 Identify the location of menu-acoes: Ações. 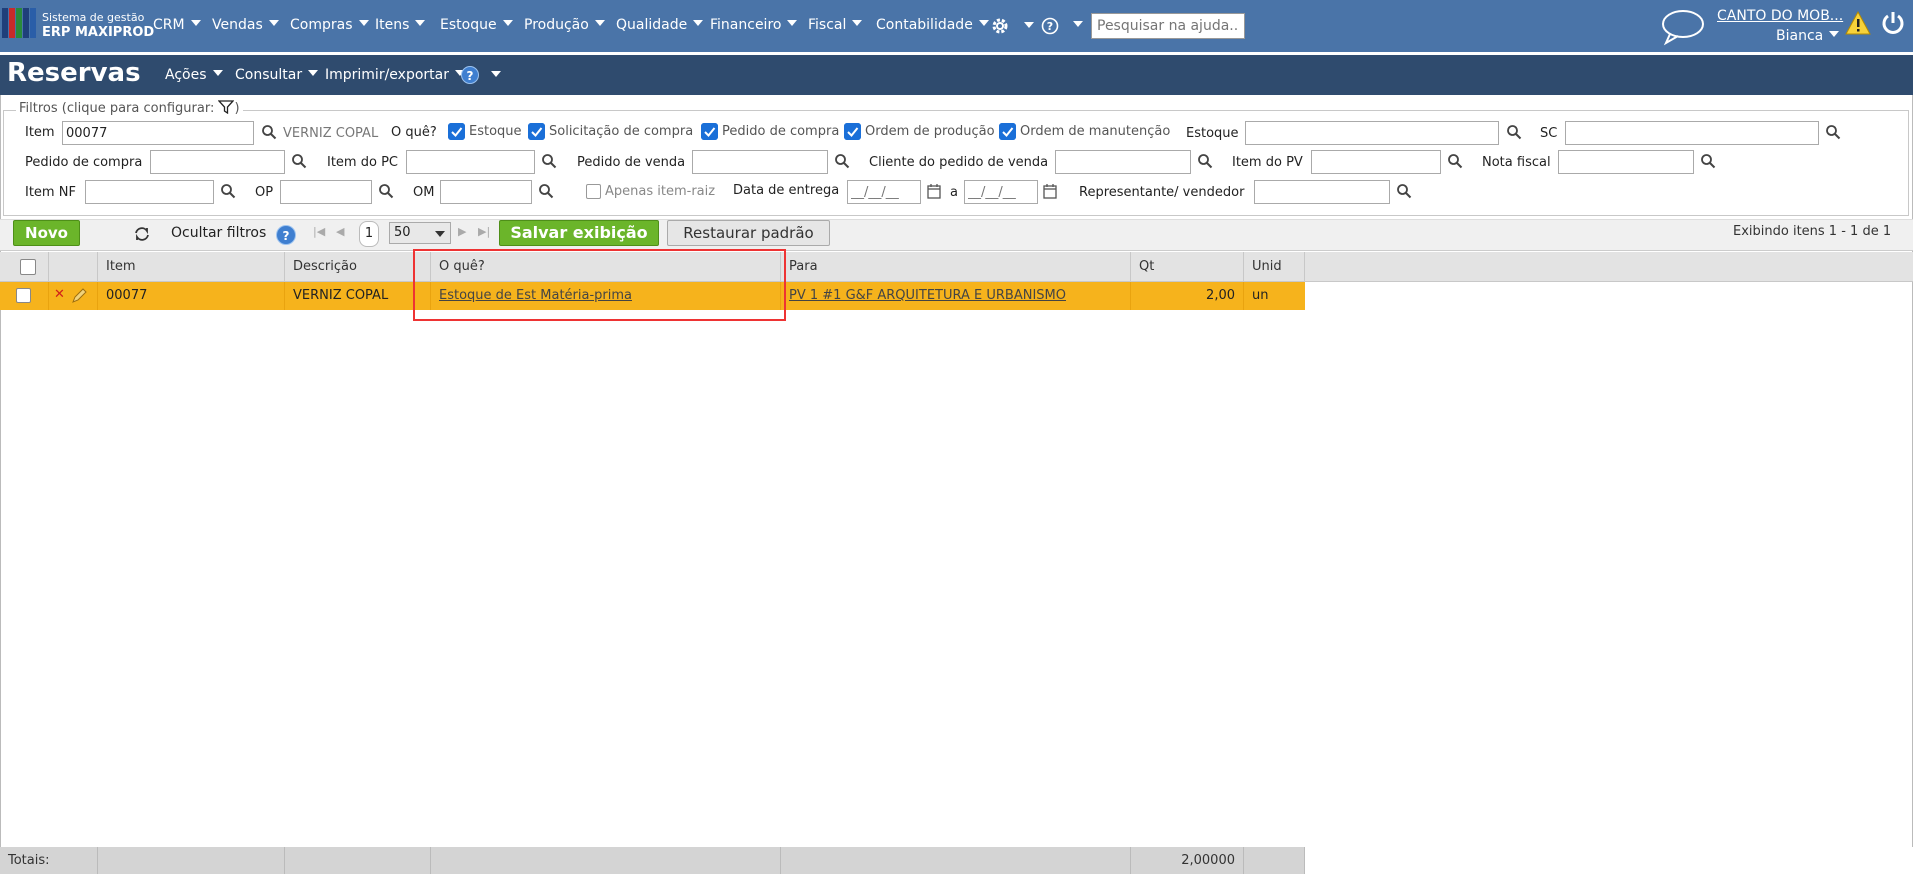
(194, 75).